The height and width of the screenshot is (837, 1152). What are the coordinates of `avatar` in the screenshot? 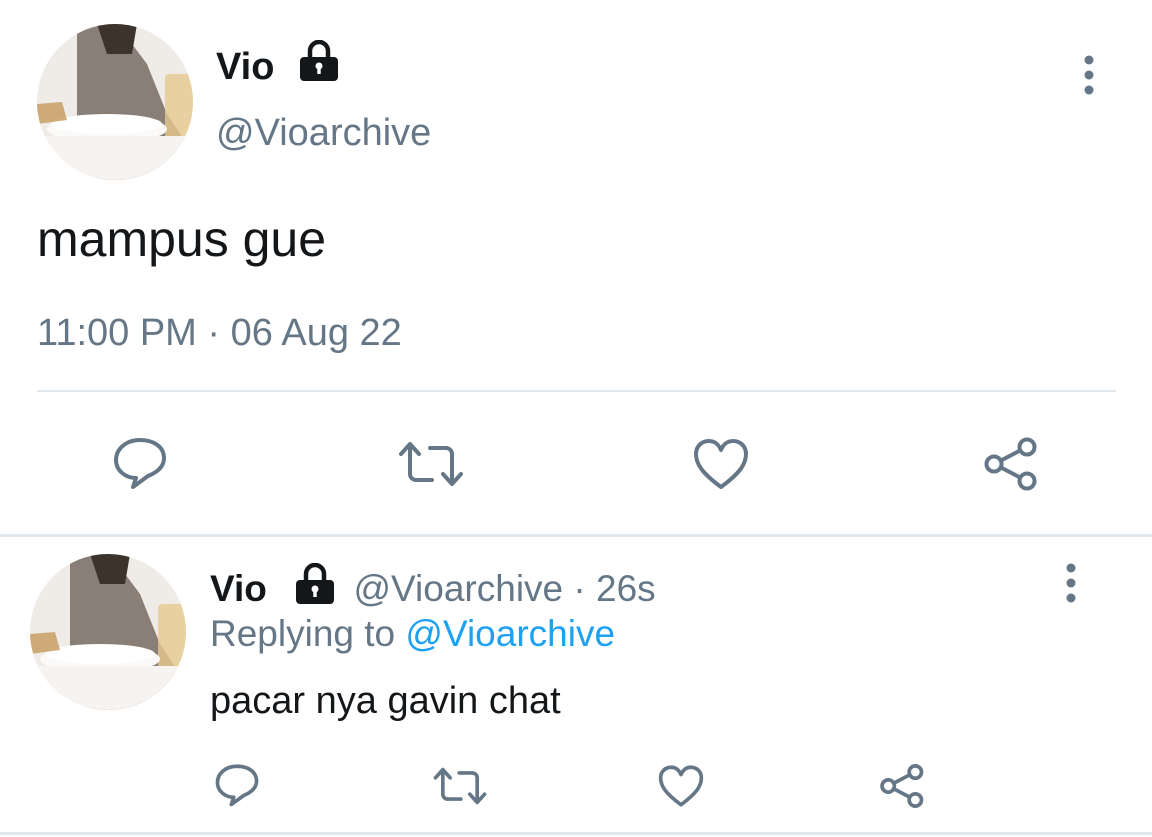 It's located at (115, 102).